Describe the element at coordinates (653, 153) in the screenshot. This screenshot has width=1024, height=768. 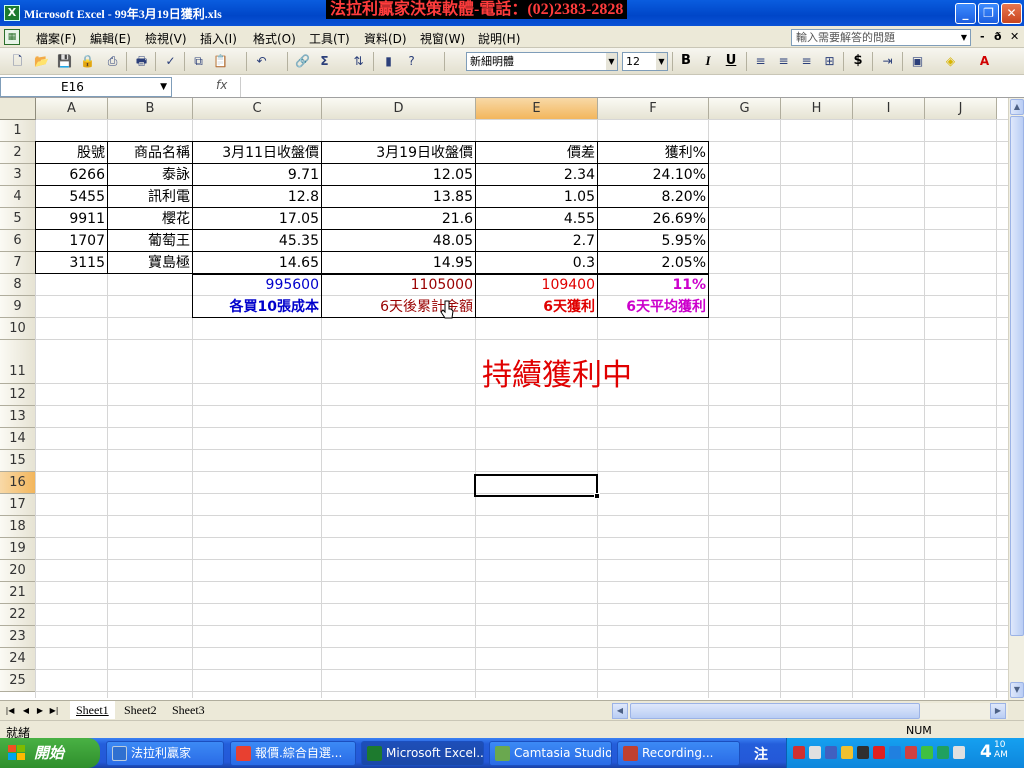
I see `header-cell: 獲利%` at that location.